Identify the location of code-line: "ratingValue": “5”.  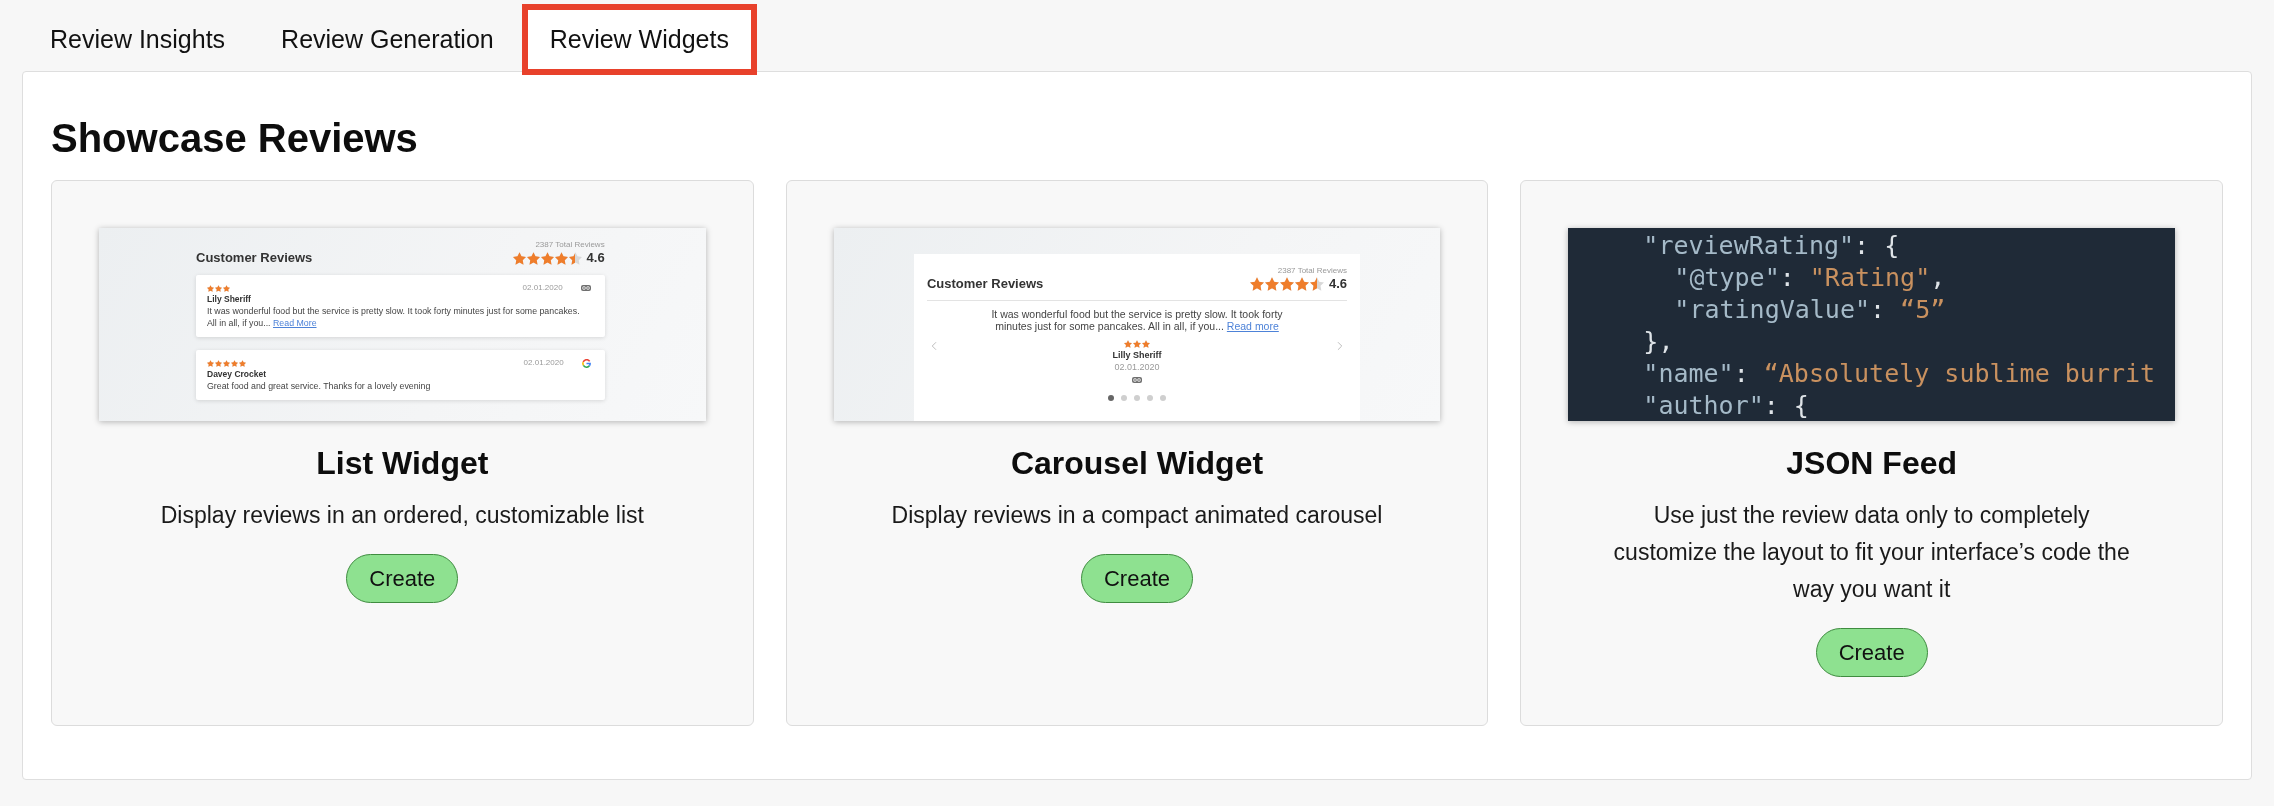
(1810, 310).